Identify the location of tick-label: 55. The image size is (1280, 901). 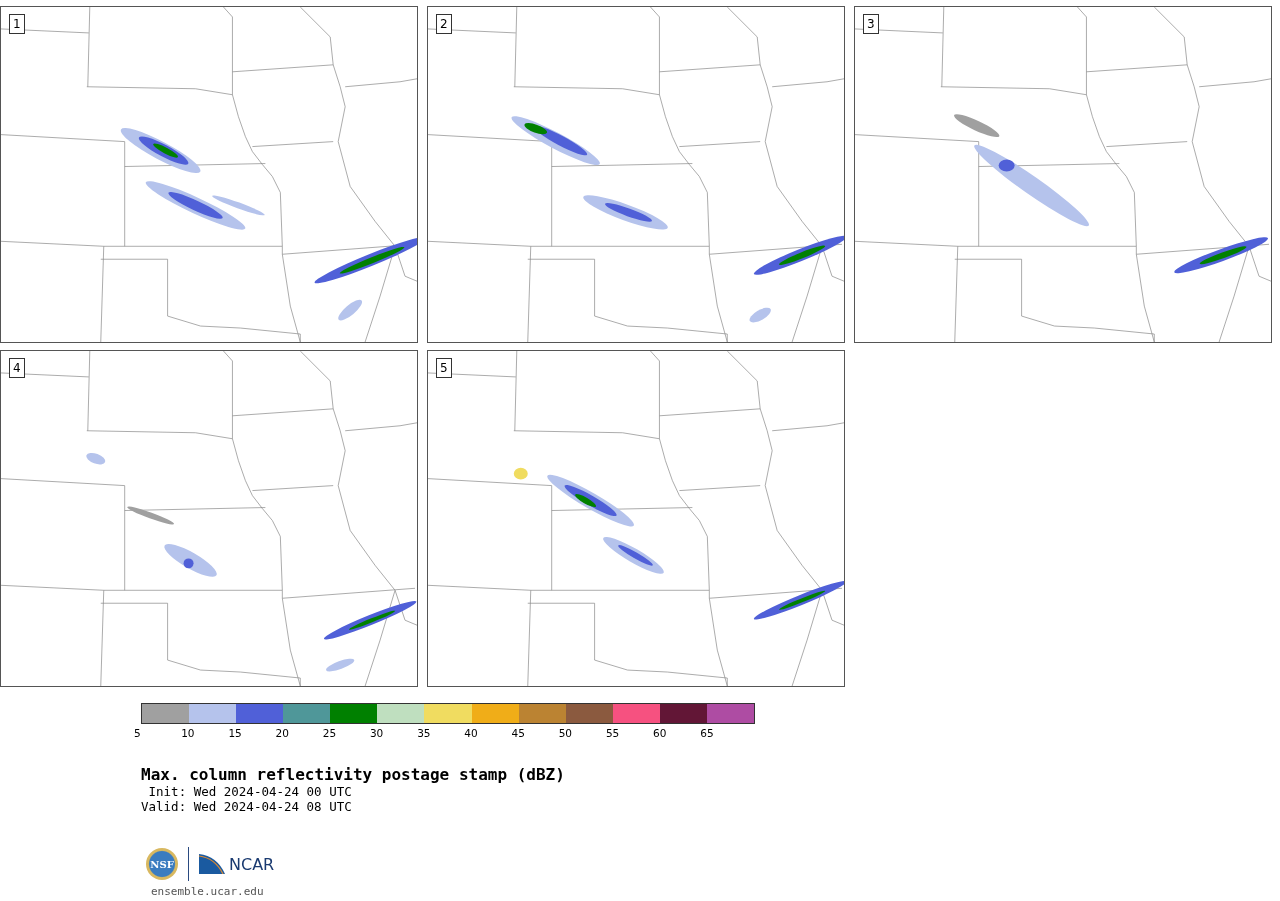
(613, 733).